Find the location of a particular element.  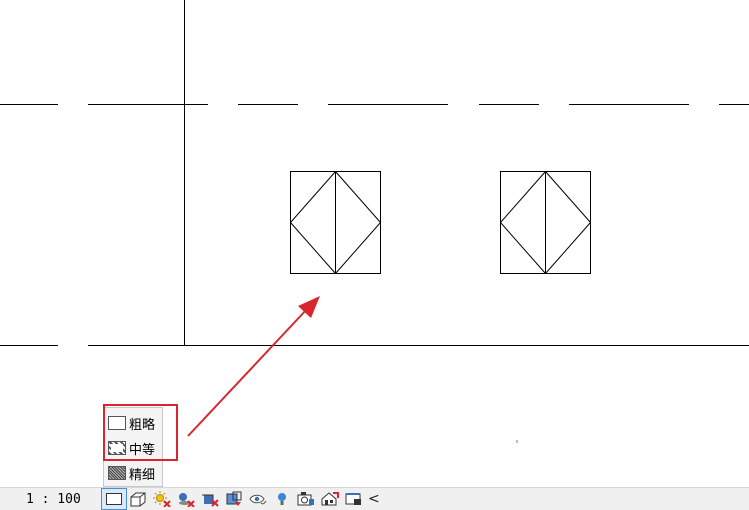

temporary-hide-icon is located at coordinates (258, 499).